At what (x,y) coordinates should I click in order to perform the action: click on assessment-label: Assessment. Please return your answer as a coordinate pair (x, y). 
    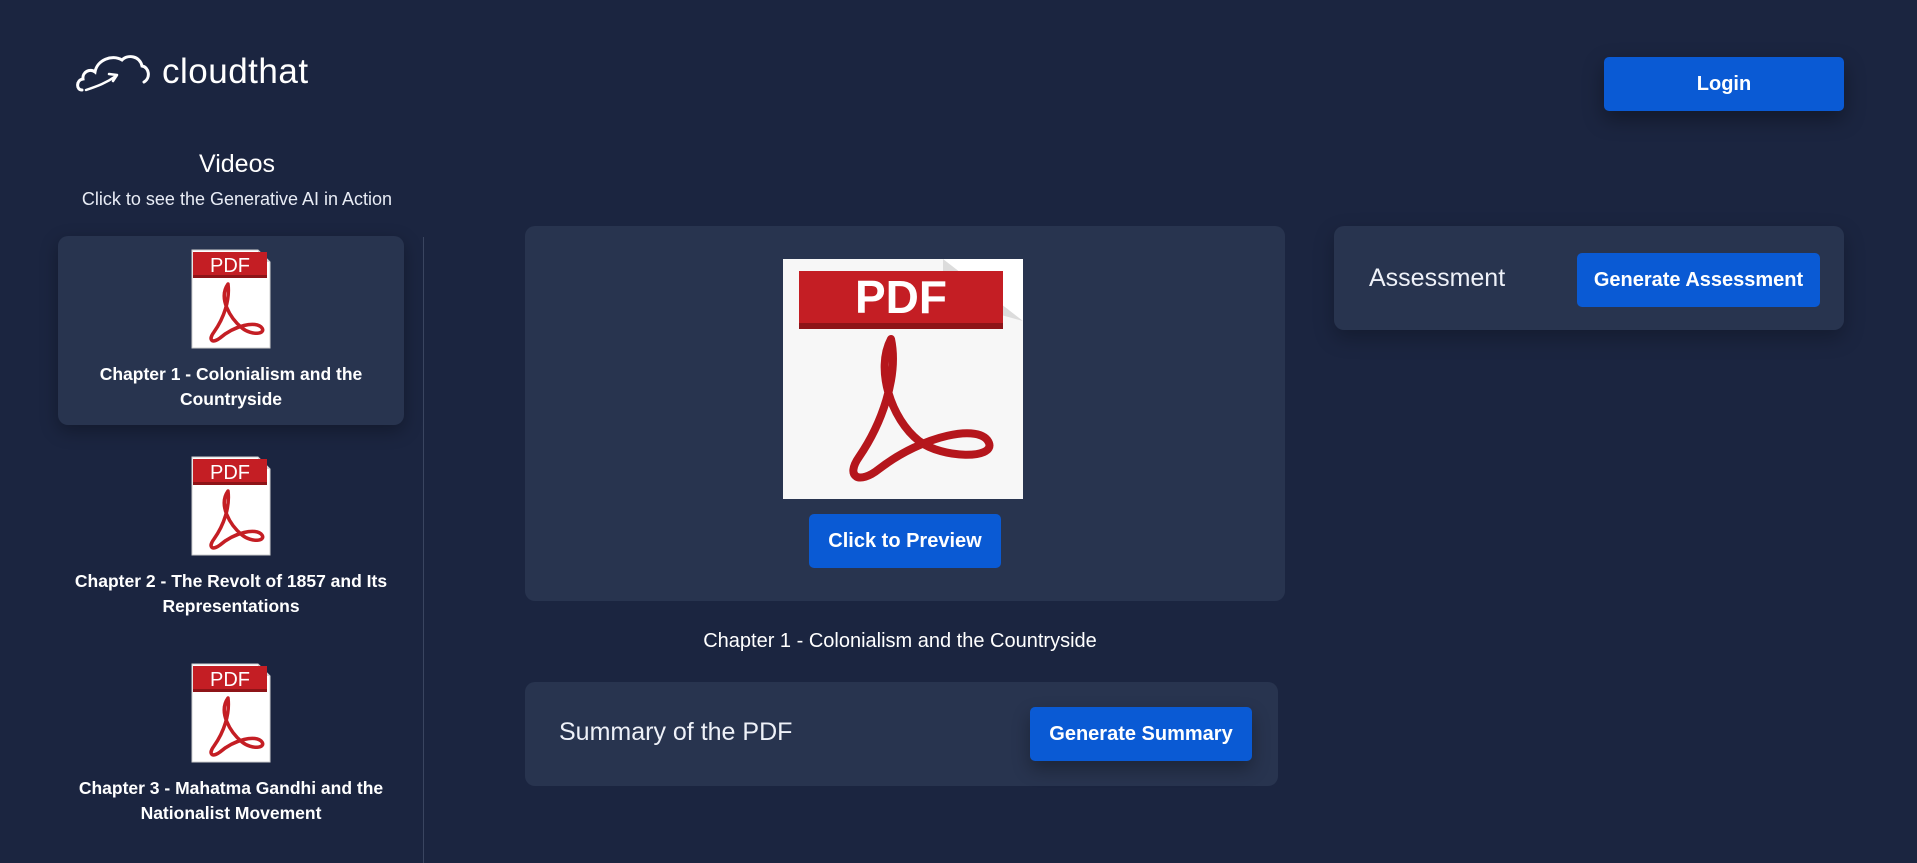
    Looking at the image, I should click on (1437, 278).